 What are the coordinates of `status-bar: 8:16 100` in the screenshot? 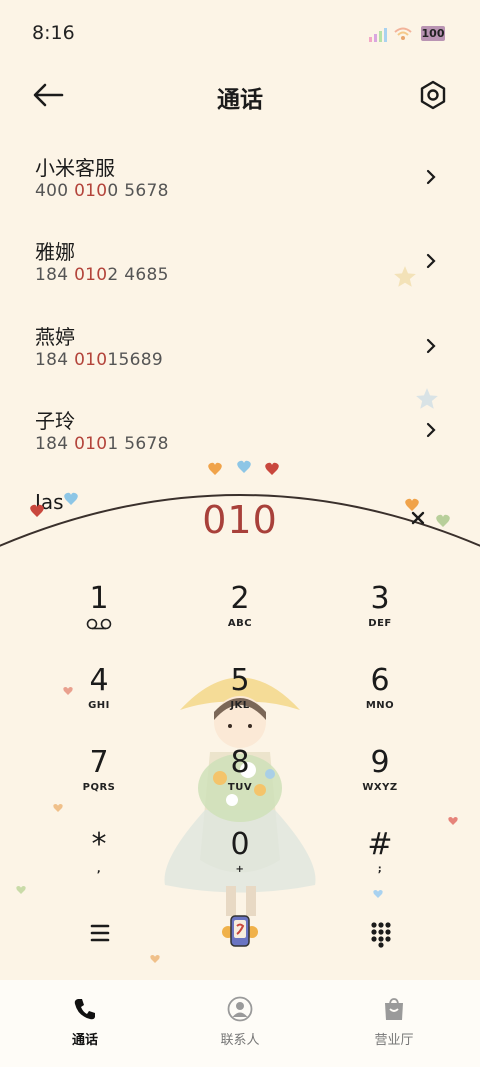 It's located at (240, 30).